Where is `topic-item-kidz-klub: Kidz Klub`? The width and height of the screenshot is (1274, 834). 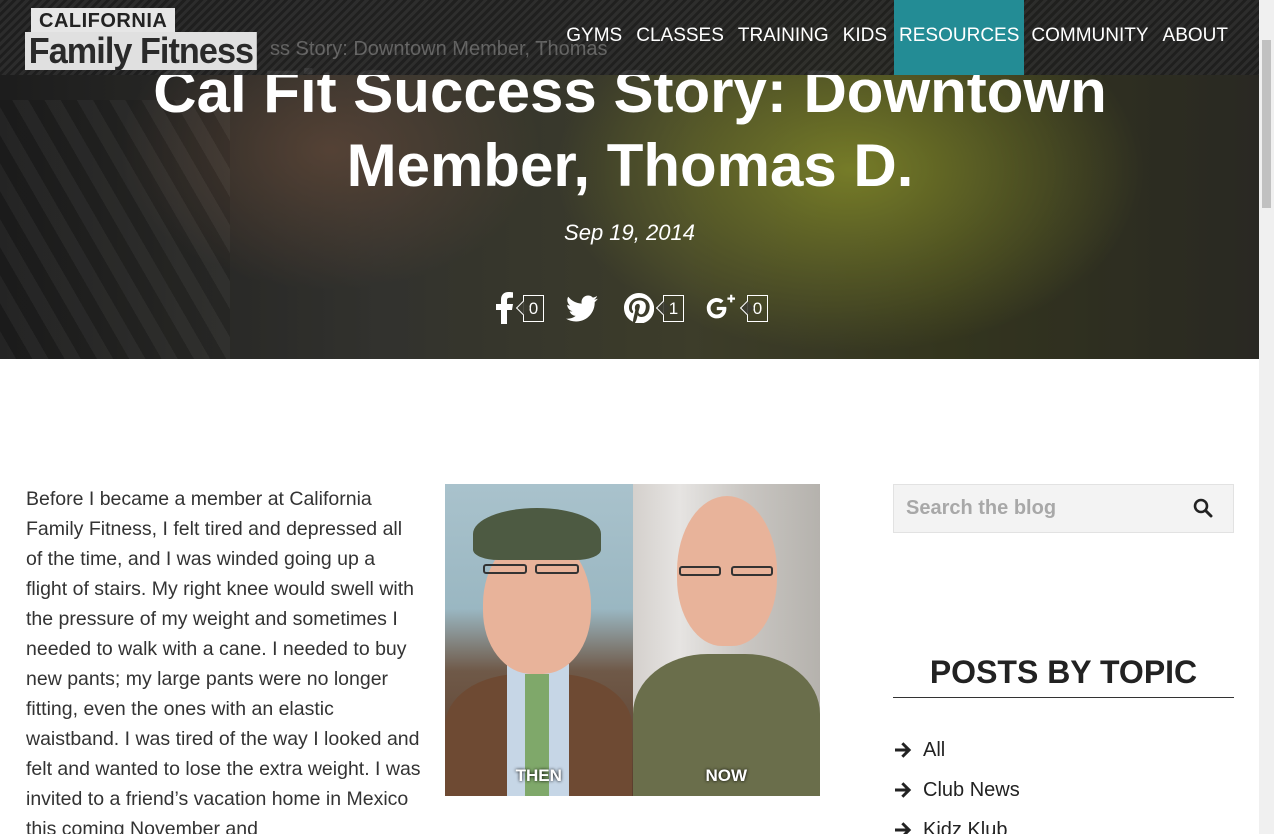
topic-item-kidz-klub: Kidz Klub is located at coordinates (956, 822).